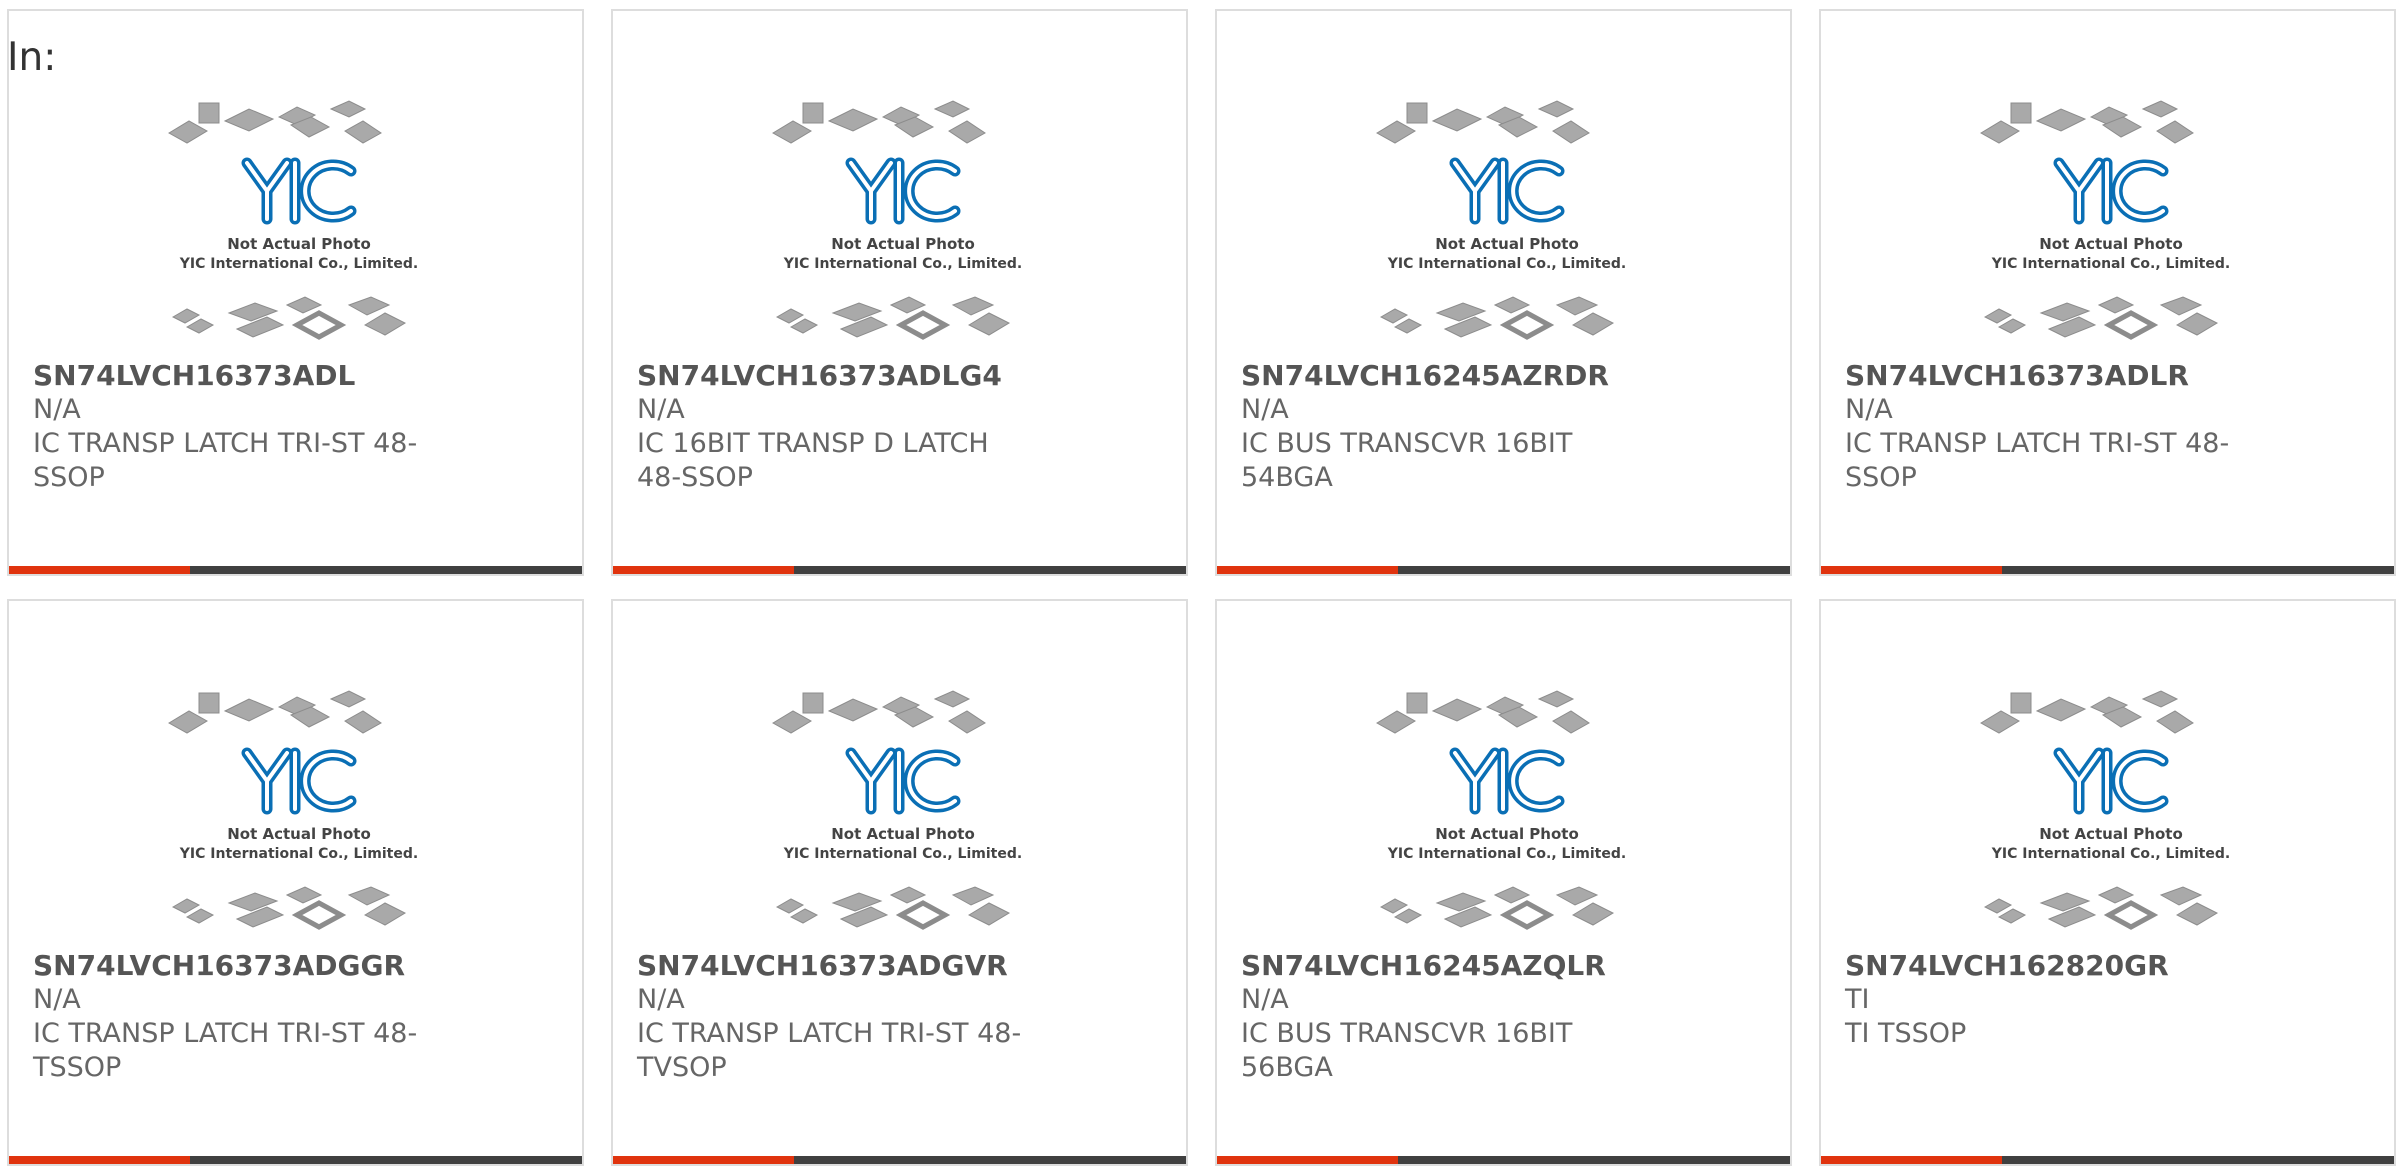 The width and height of the screenshot is (2400, 1166). Describe the element at coordinates (293, 966) in the screenshot. I see `part-number-link: SN74LVCH16373ADGGR` at that location.